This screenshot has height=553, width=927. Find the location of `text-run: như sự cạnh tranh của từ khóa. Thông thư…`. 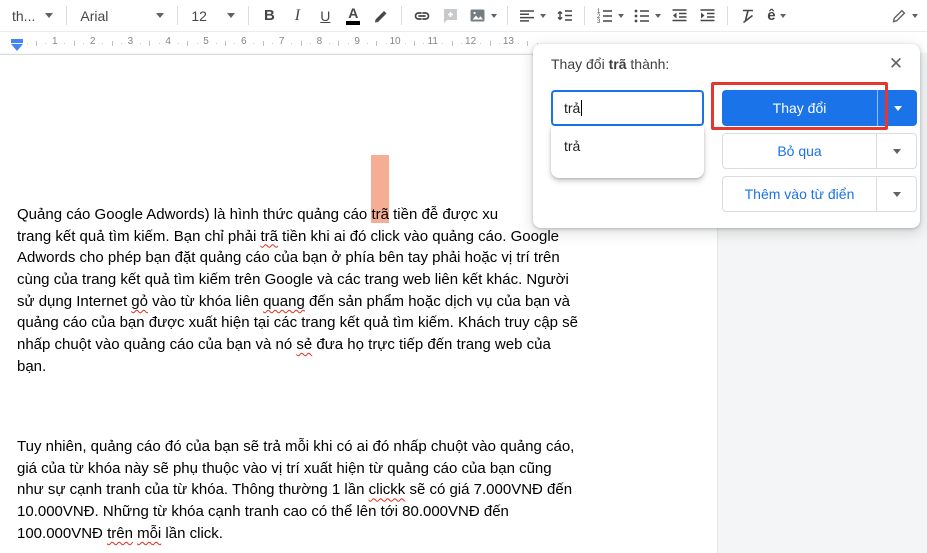

text-run: như sự cạnh tranh của từ khóa. Thông thư… is located at coordinates (193, 490).